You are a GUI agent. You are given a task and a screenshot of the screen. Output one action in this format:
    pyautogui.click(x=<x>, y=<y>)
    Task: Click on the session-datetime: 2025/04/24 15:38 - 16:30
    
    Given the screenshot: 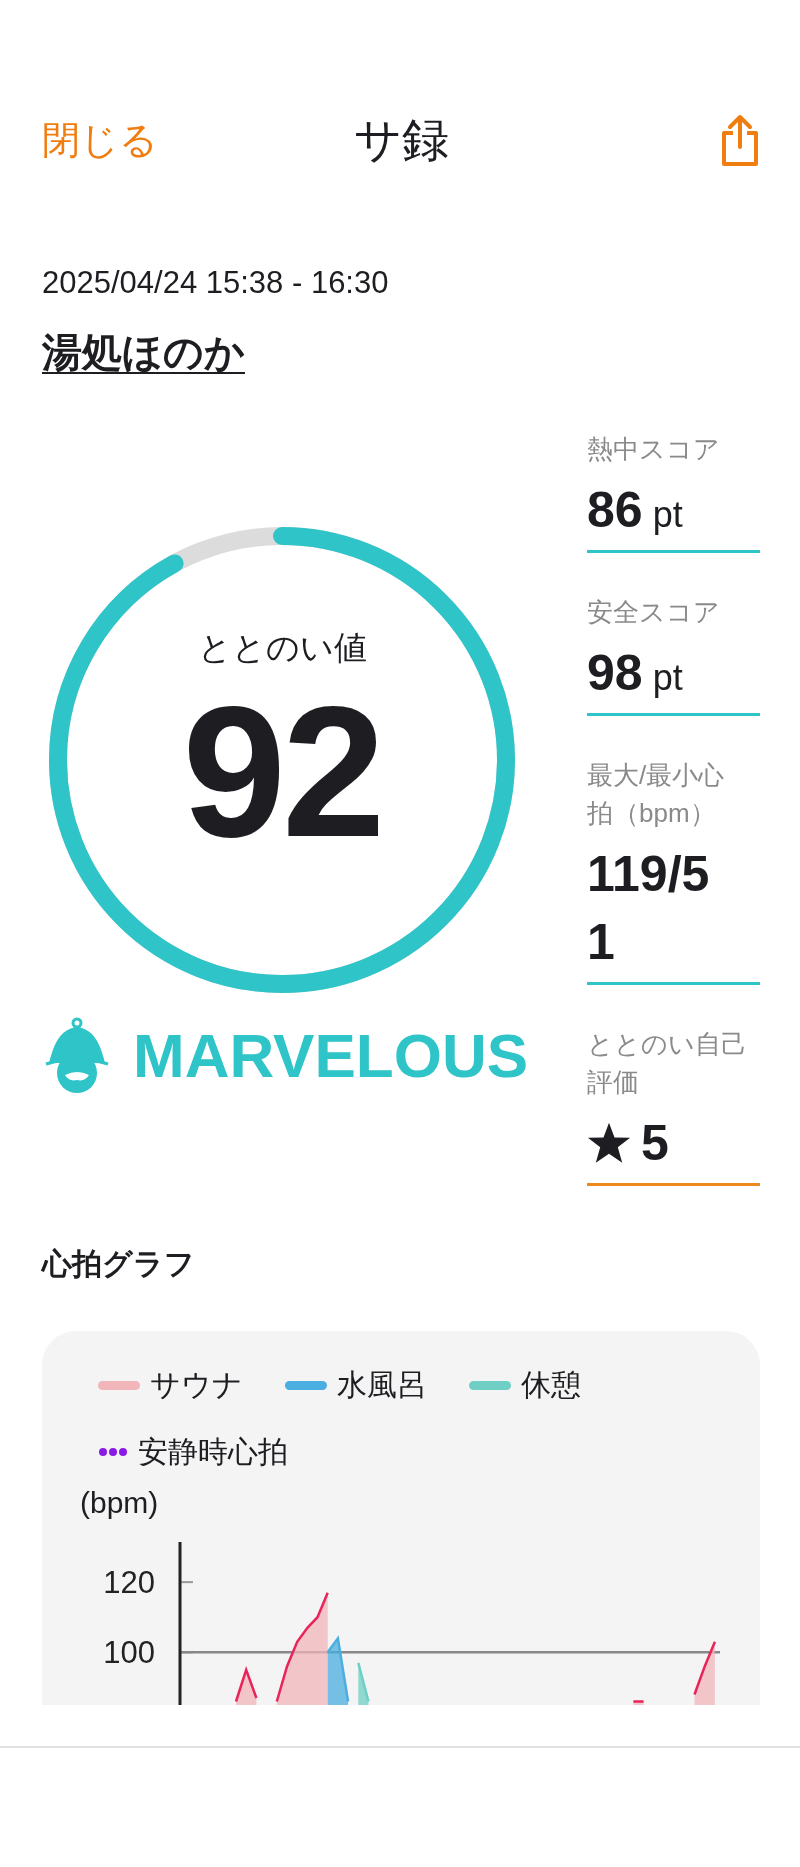 What is the action you would take?
    pyautogui.click(x=216, y=283)
    